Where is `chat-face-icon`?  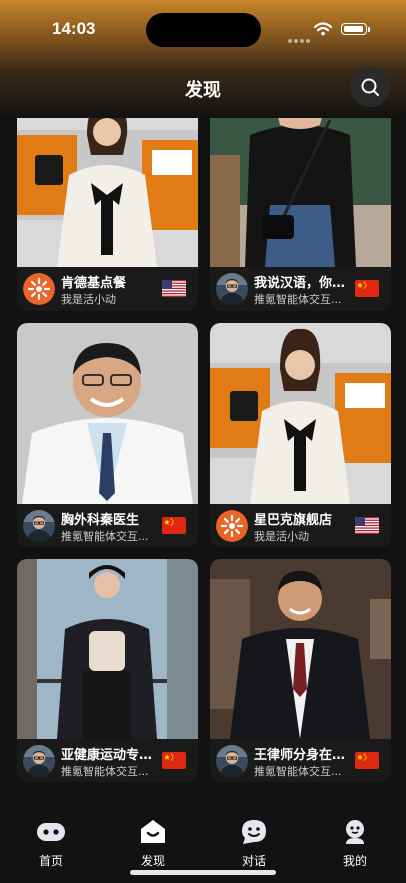
chat-face-icon is located at coordinates (254, 832).